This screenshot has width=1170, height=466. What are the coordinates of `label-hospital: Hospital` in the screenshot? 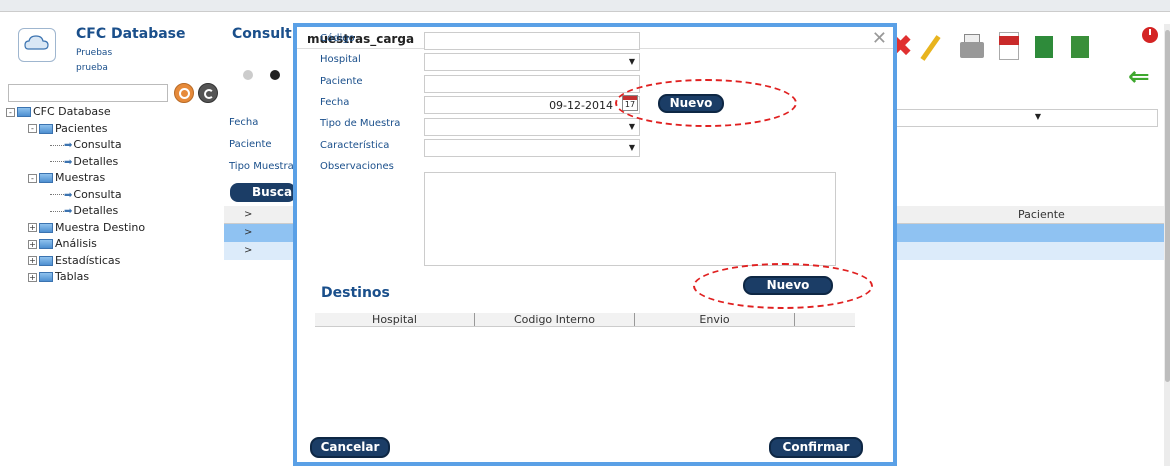 It's located at (340, 59).